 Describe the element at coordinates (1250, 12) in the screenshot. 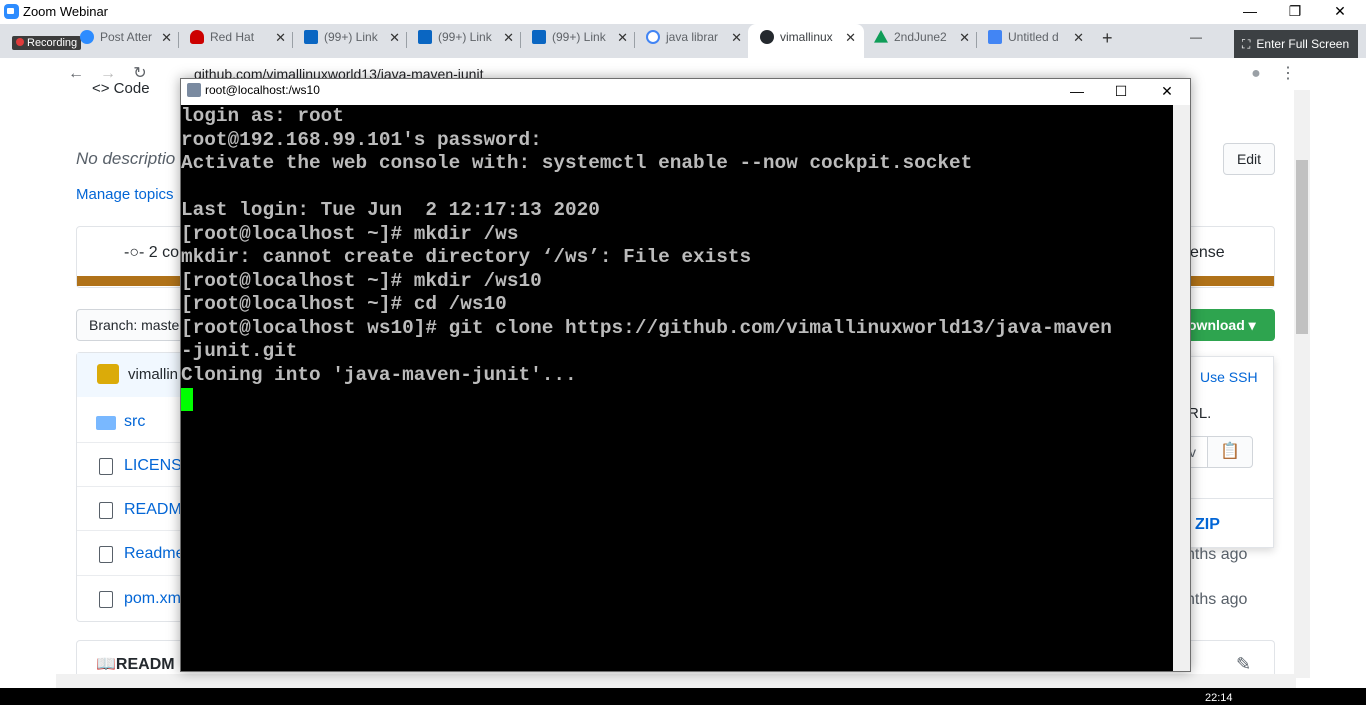

I see `minimize-button: —` at that location.